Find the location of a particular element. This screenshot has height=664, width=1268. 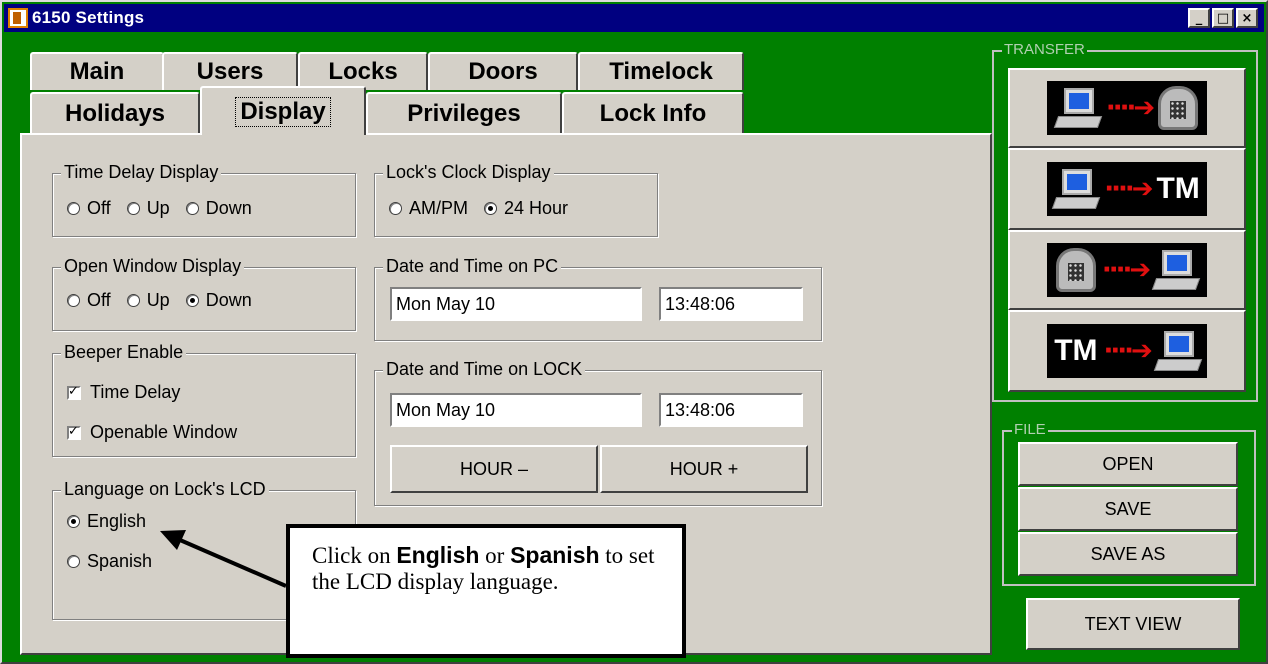

file-legend: FILE is located at coordinates (1030, 429).